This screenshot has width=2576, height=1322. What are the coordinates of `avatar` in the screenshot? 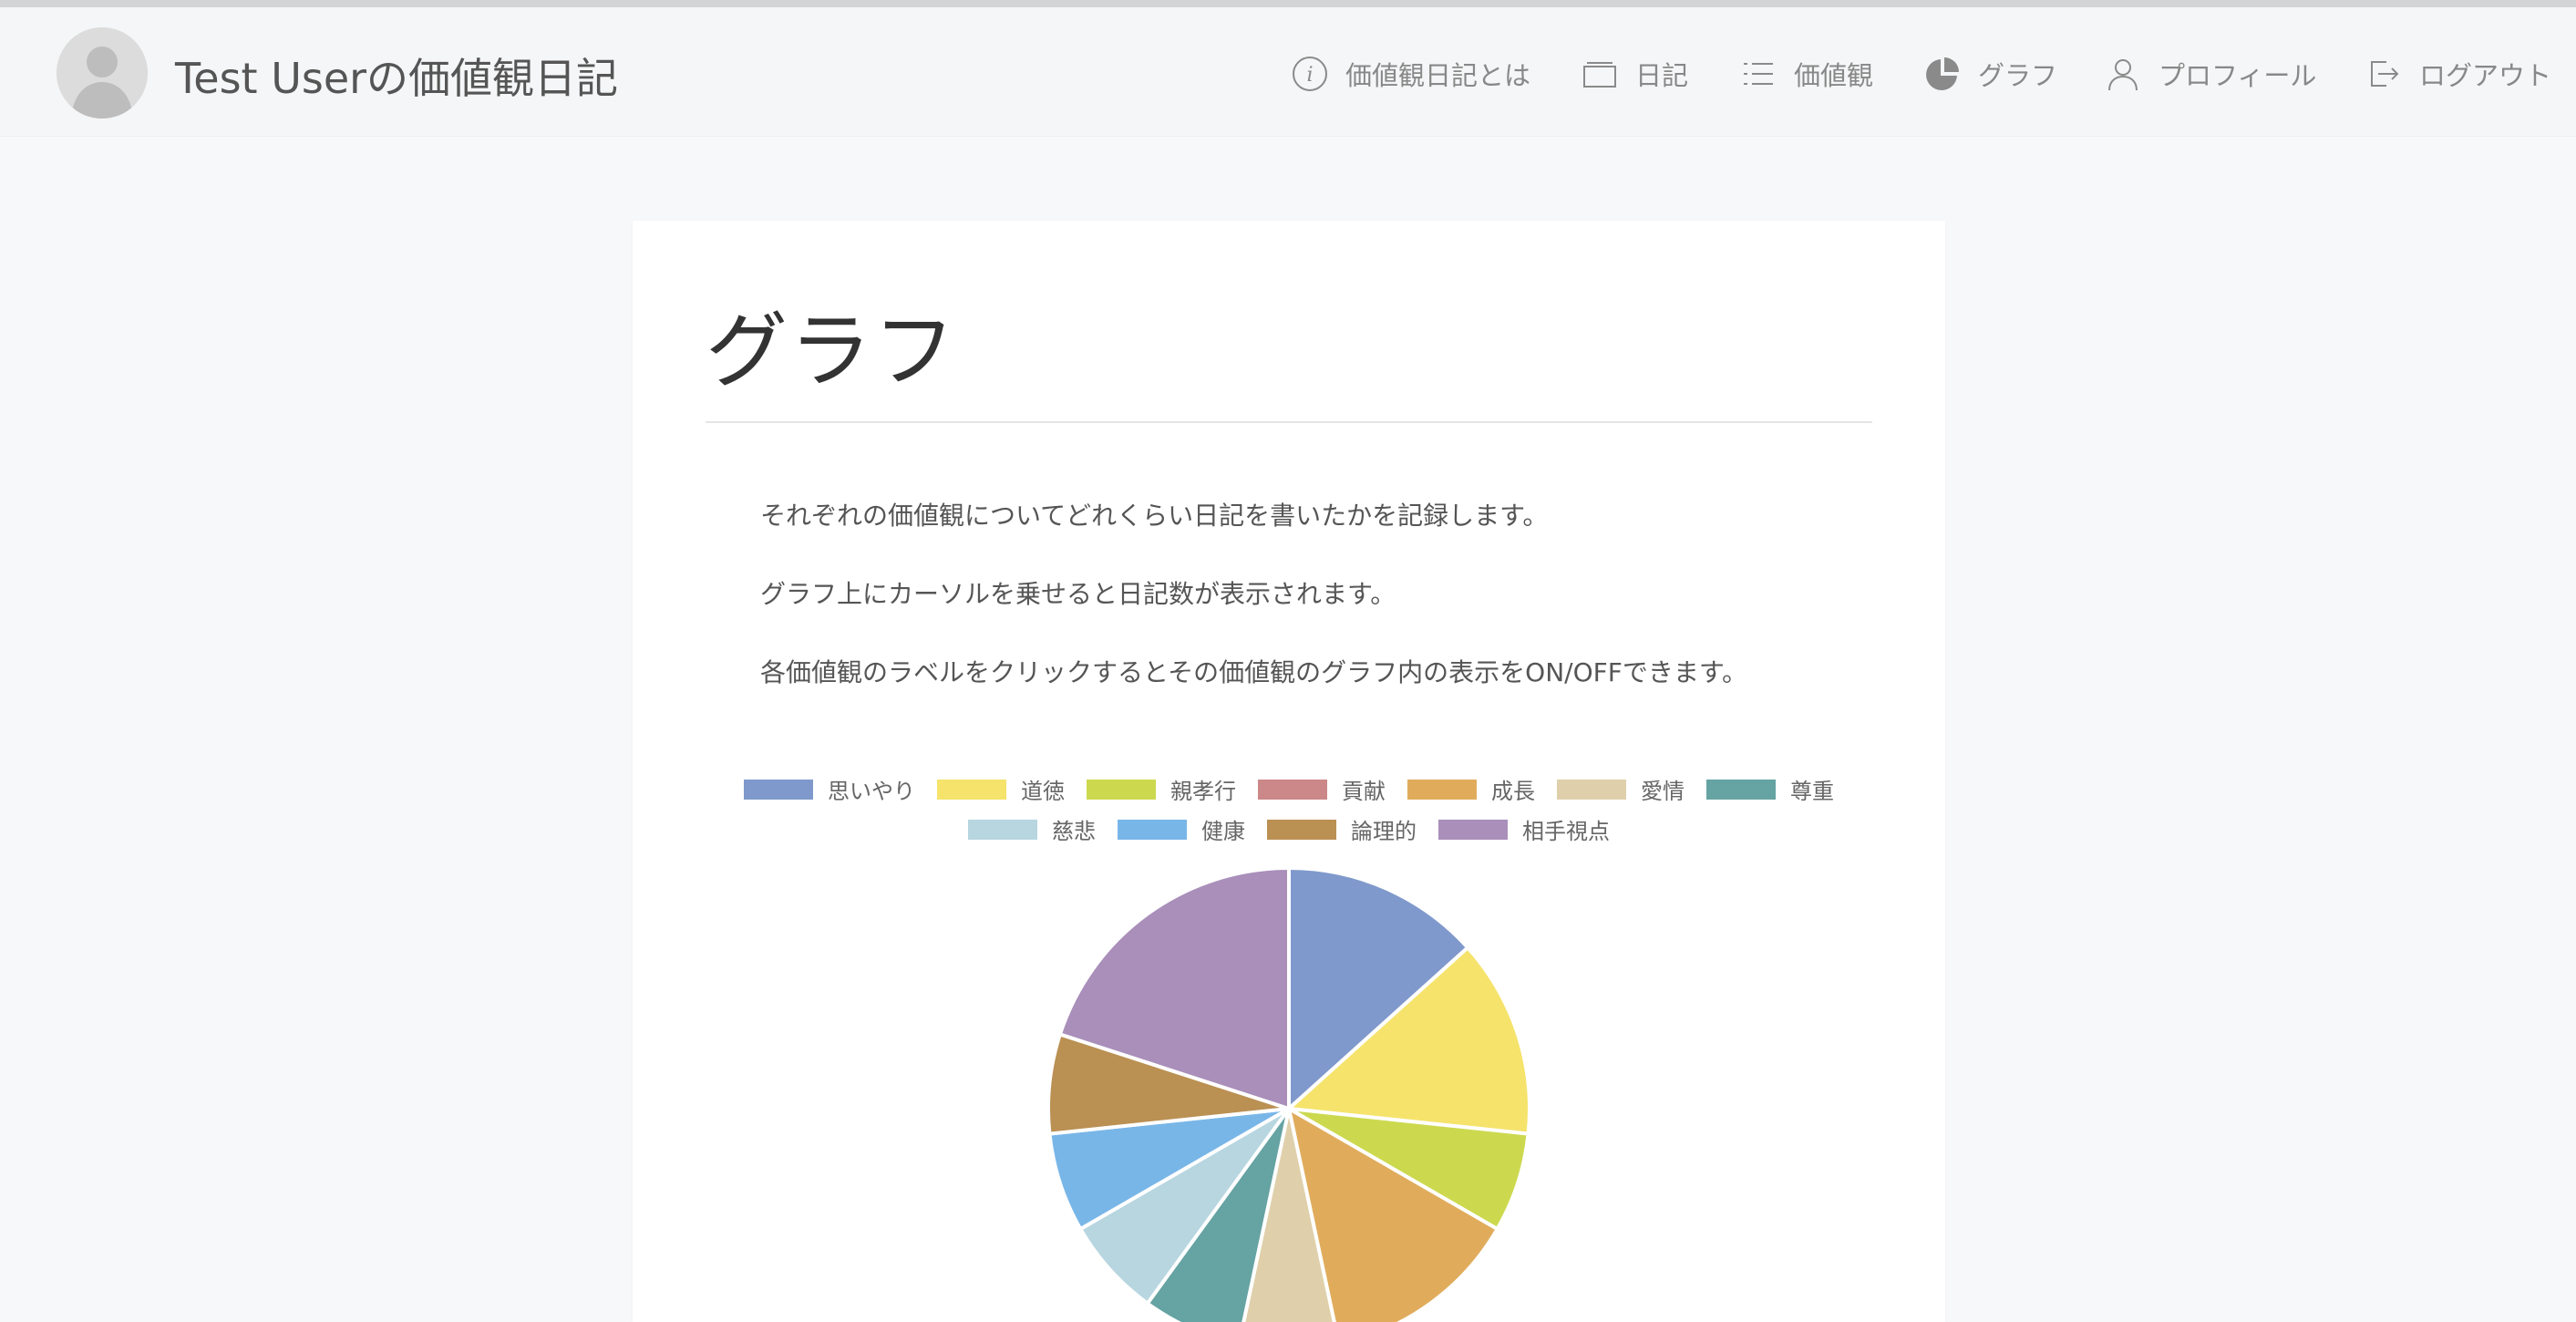 It's located at (102, 73).